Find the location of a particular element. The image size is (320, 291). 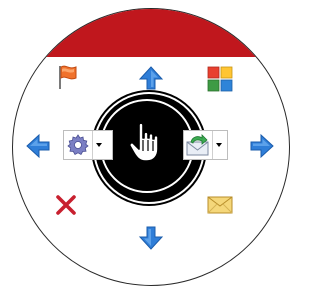

arrow-down-icon is located at coordinates (151, 238).